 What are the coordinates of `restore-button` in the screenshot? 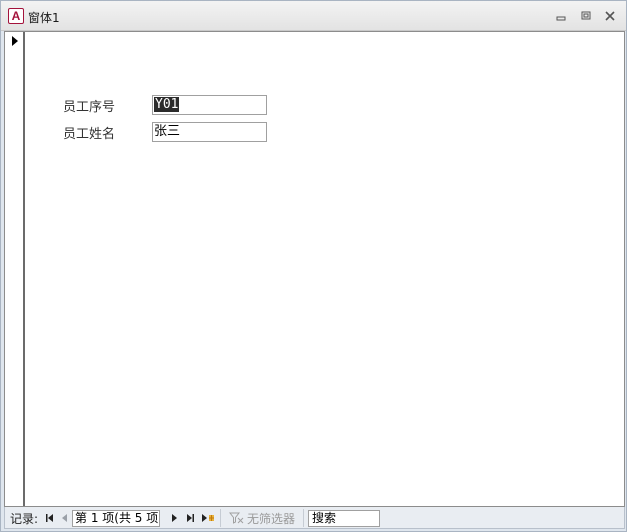 It's located at (586, 16).